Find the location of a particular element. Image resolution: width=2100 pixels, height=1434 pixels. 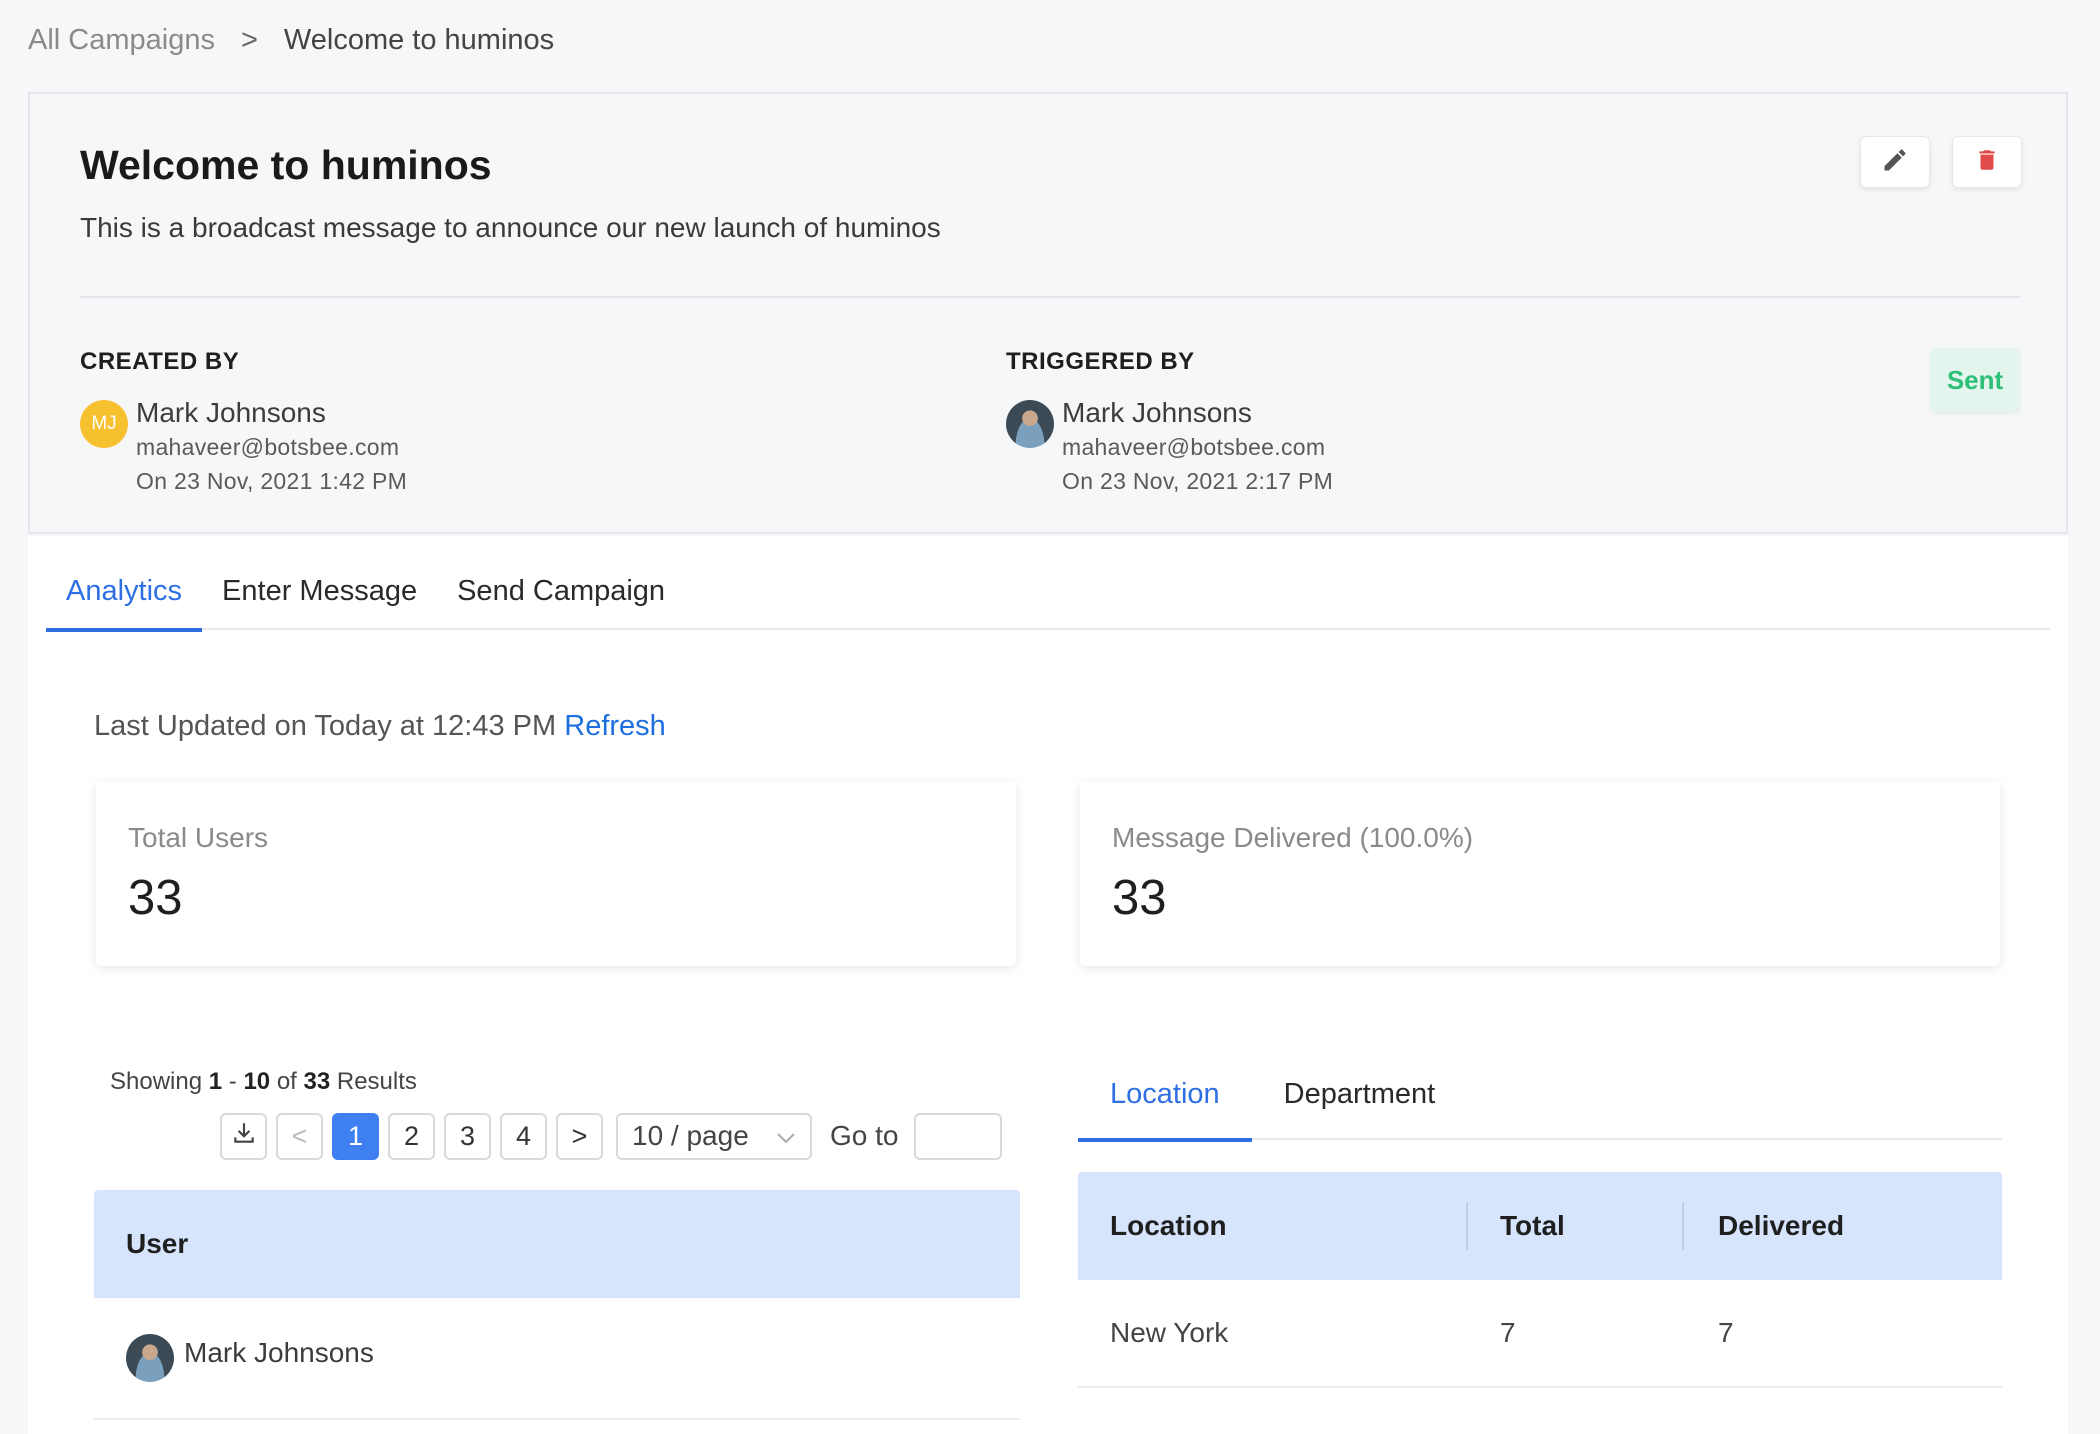

trash-icon is located at coordinates (1987, 162).